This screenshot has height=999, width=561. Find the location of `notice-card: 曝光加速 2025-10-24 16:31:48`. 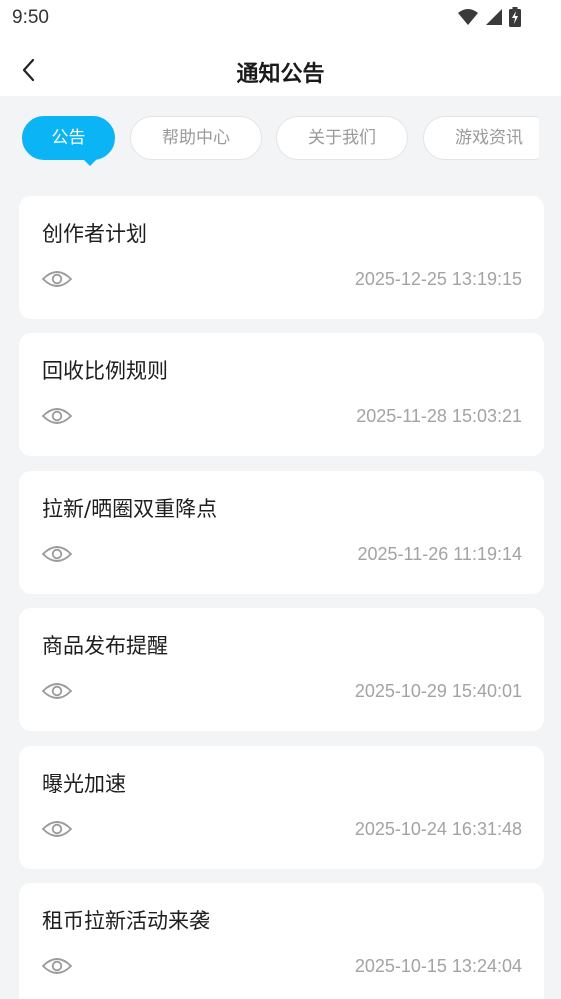

notice-card: 曝光加速 2025-10-24 16:31:48 is located at coordinates (281, 807).